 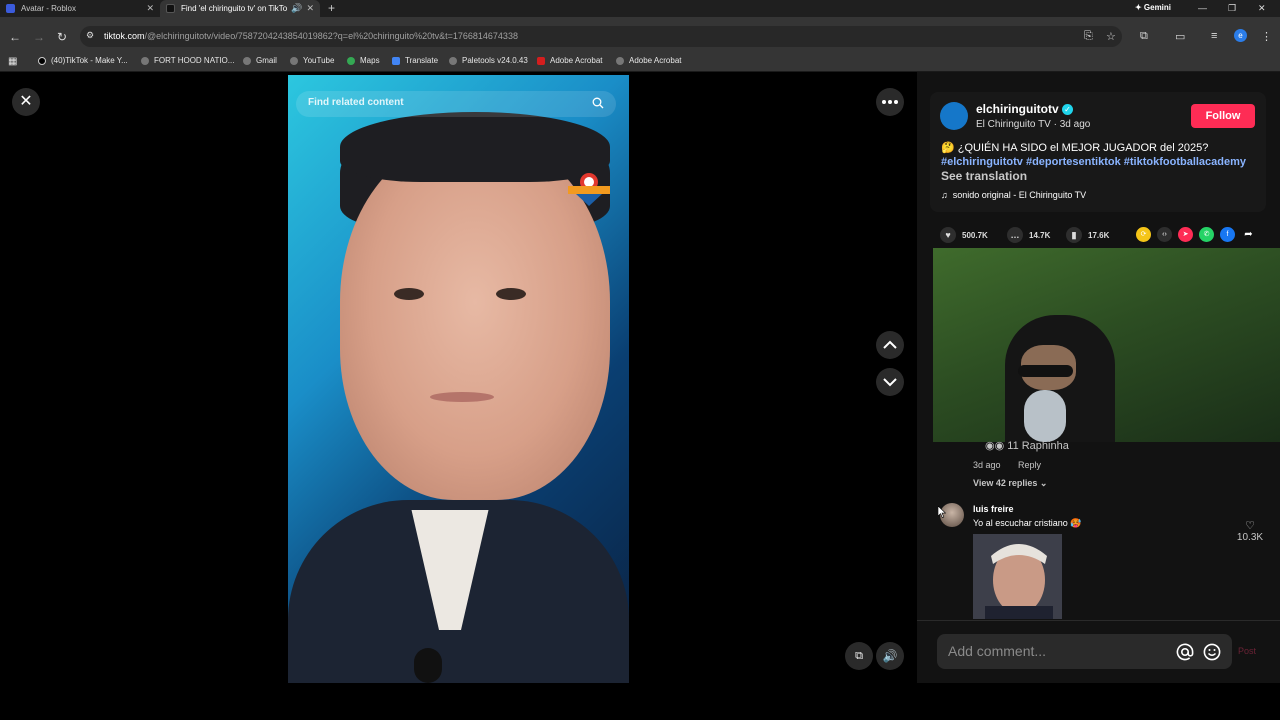 I want to click on share-arrow-icon: ➦, so click(x=1248, y=234).